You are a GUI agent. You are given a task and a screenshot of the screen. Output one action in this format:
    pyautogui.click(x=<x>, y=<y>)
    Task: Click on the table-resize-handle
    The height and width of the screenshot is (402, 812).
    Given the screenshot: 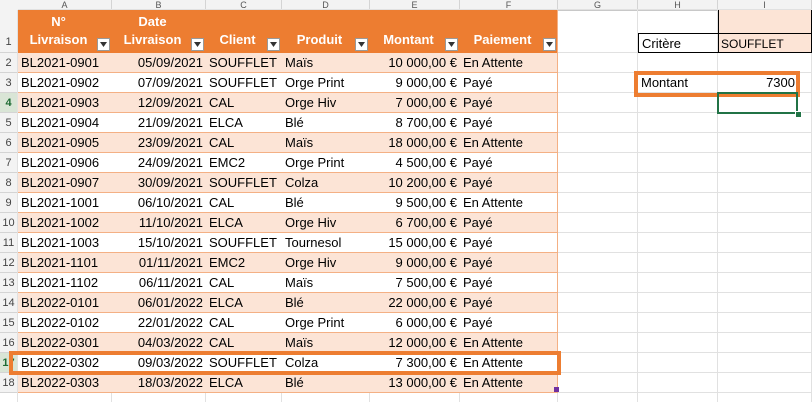 What is the action you would take?
    pyautogui.click(x=556, y=389)
    